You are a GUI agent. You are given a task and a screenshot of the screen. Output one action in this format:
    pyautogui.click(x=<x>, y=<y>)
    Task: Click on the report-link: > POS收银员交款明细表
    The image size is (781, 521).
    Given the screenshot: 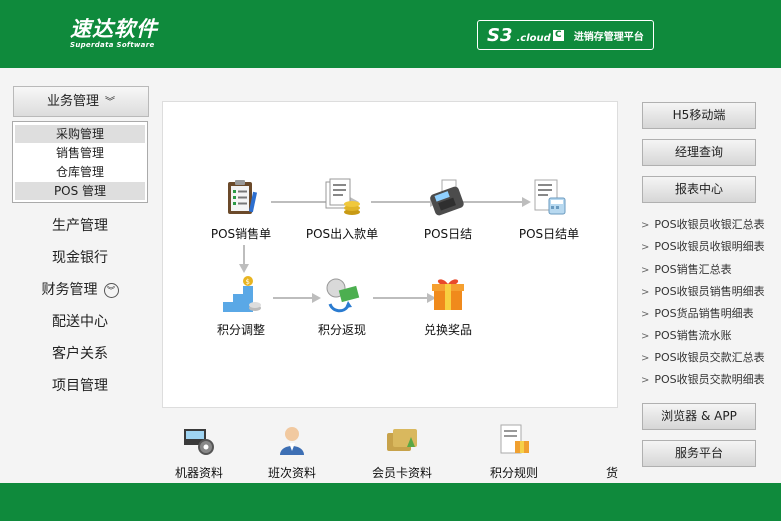 What is the action you would take?
    pyautogui.click(x=703, y=379)
    